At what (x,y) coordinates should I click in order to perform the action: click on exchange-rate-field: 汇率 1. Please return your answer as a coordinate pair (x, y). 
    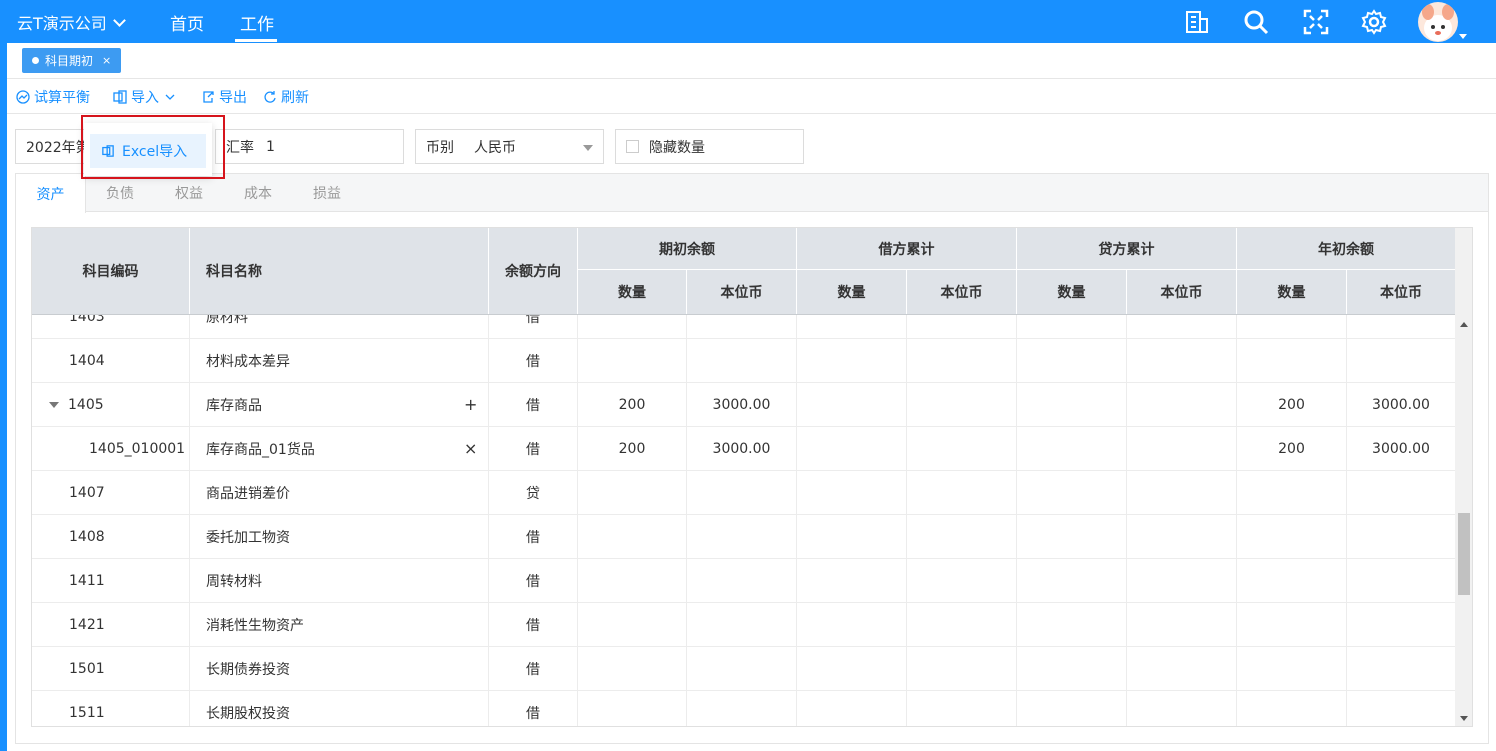
    Looking at the image, I should click on (309, 146).